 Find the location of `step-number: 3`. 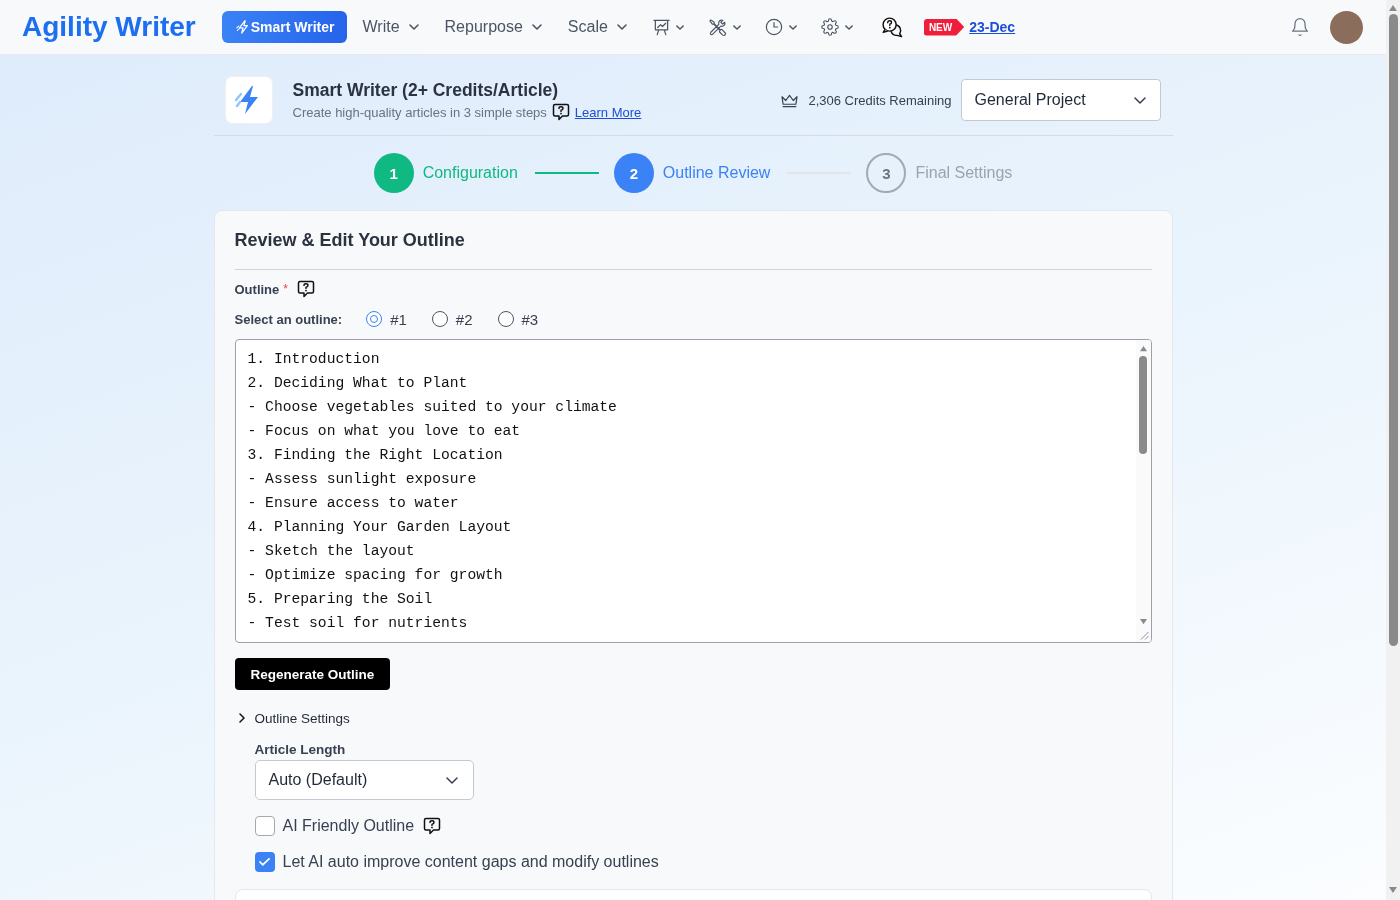

step-number: 3 is located at coordinates (886, 173).